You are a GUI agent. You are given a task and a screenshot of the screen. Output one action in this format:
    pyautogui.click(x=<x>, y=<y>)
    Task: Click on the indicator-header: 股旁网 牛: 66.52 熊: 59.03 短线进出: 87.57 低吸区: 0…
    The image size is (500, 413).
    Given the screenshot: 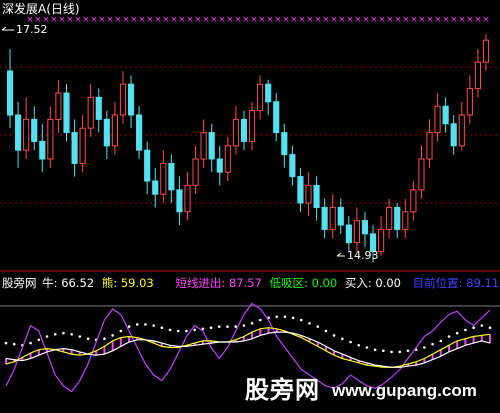 What is the action you would take?
    pyautogui.click(x=251, y=283)
    